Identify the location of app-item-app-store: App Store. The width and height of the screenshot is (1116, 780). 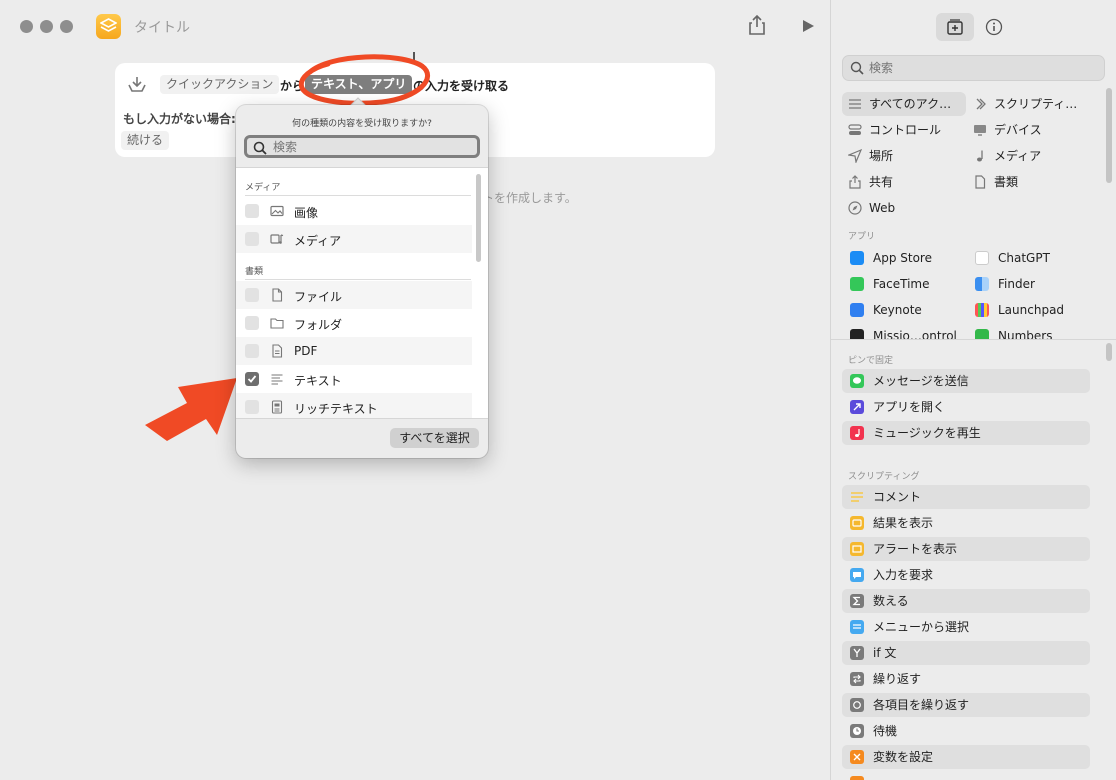
(904, 258).